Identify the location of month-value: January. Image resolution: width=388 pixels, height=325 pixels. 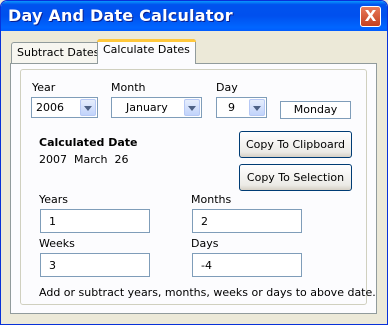
(147, 107).